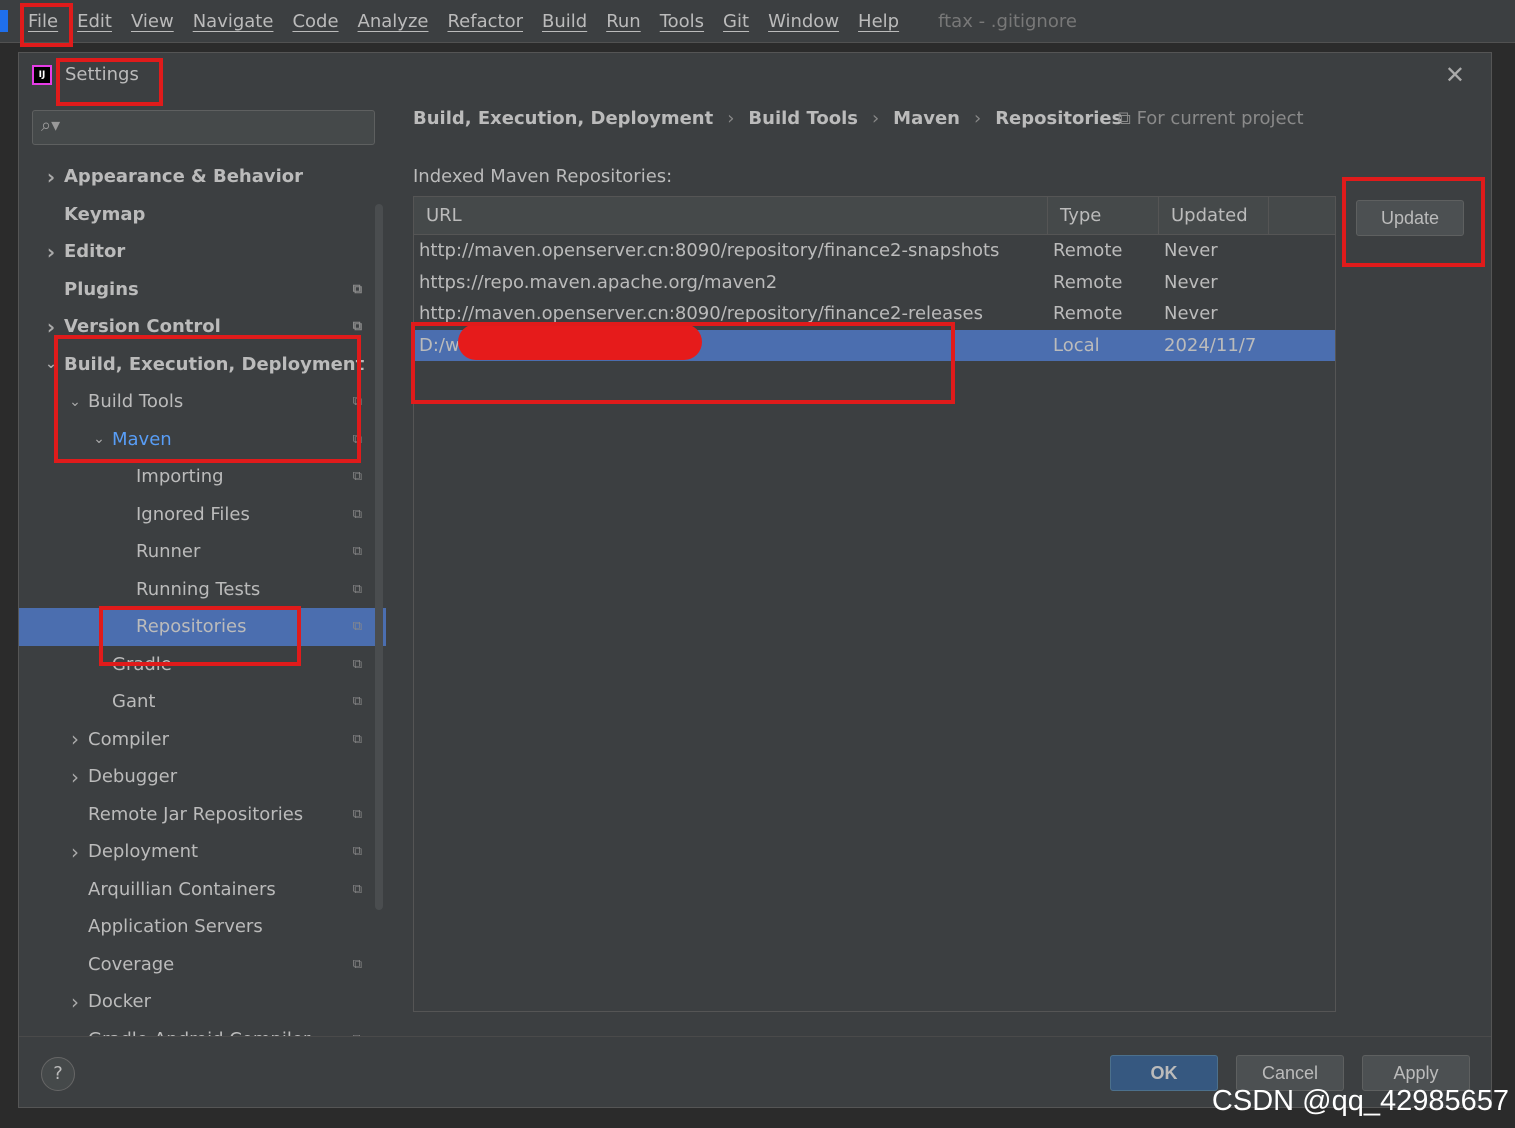  What do you see at coordinates (202, 252) in the screenshot?
I see `sidebar-item: › Editor` at bounding box center [202, 252].